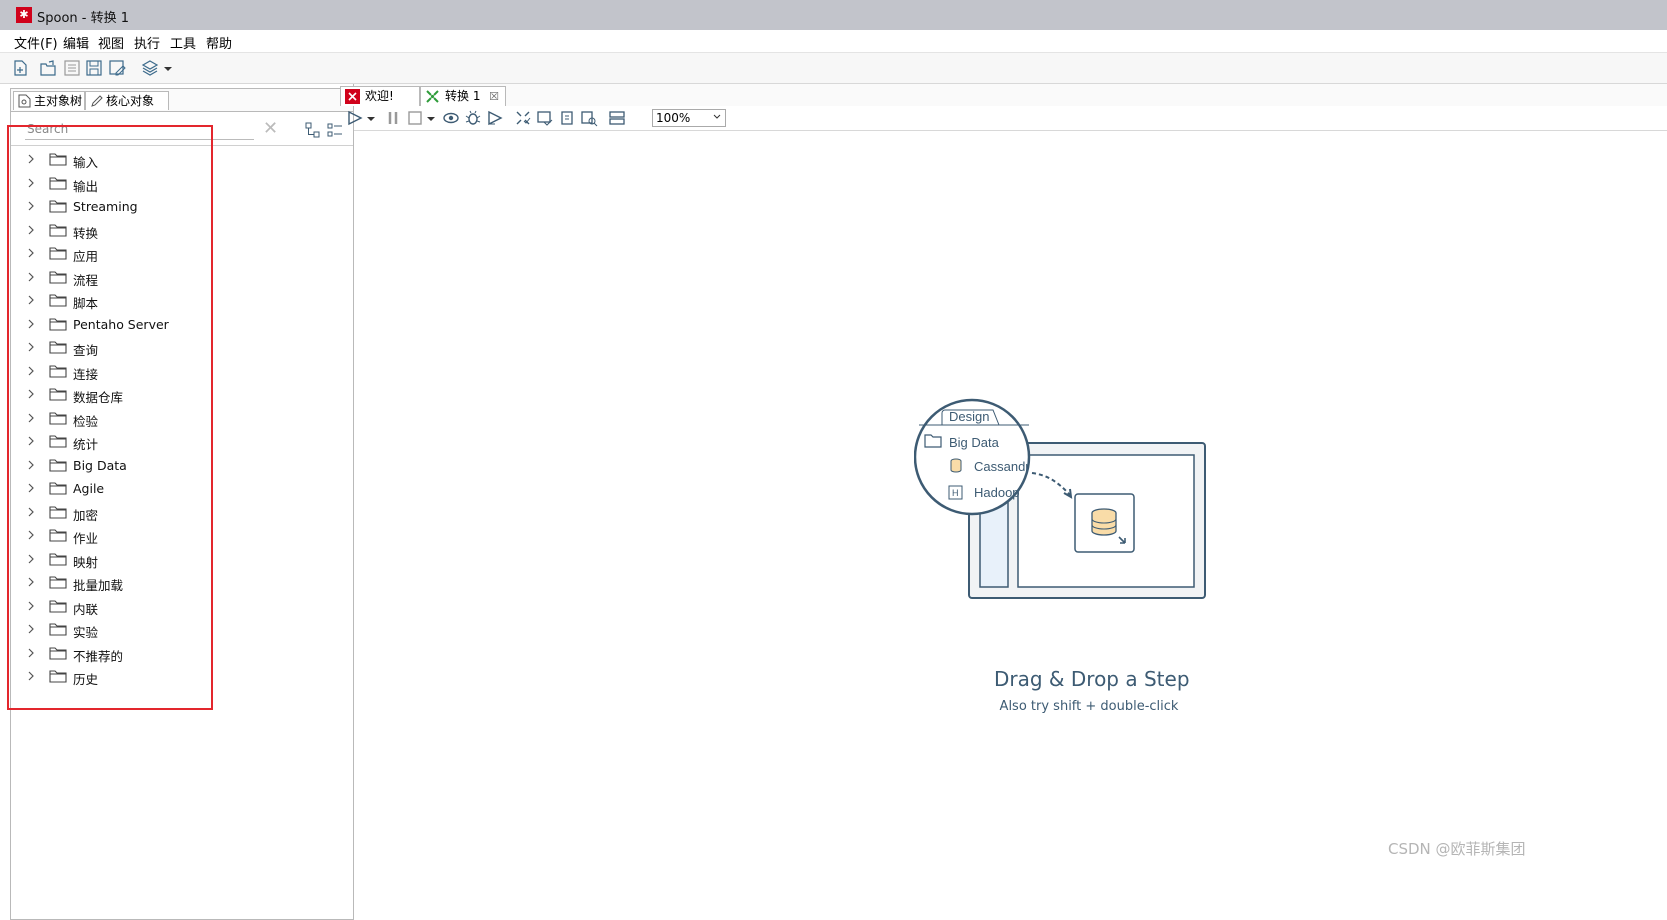 The height and width of the screenshot is (920, 1667). I want to click on menu-bar: 文件(F) 编辑 视图 执行 工具 帮助, so click(833, 41).